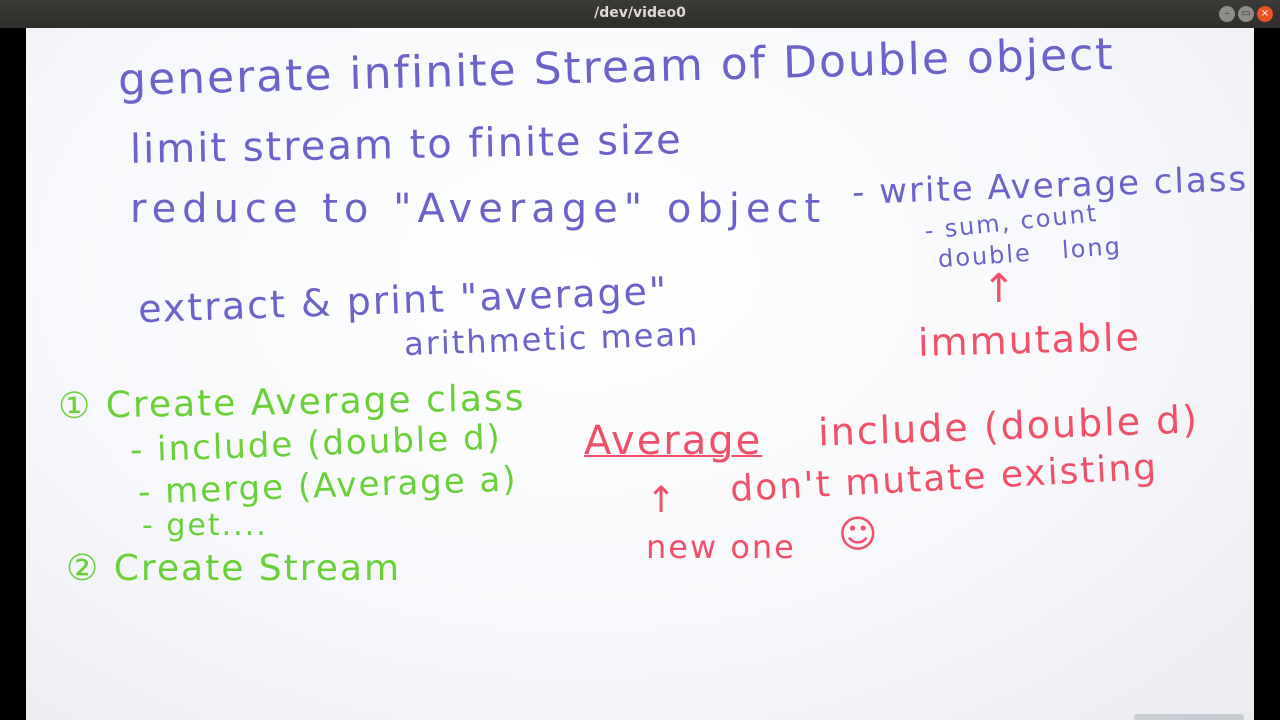  Describe the element at coordinates (1029, 340) in the screenshot. I see `note-immutable: immutable` at that location.